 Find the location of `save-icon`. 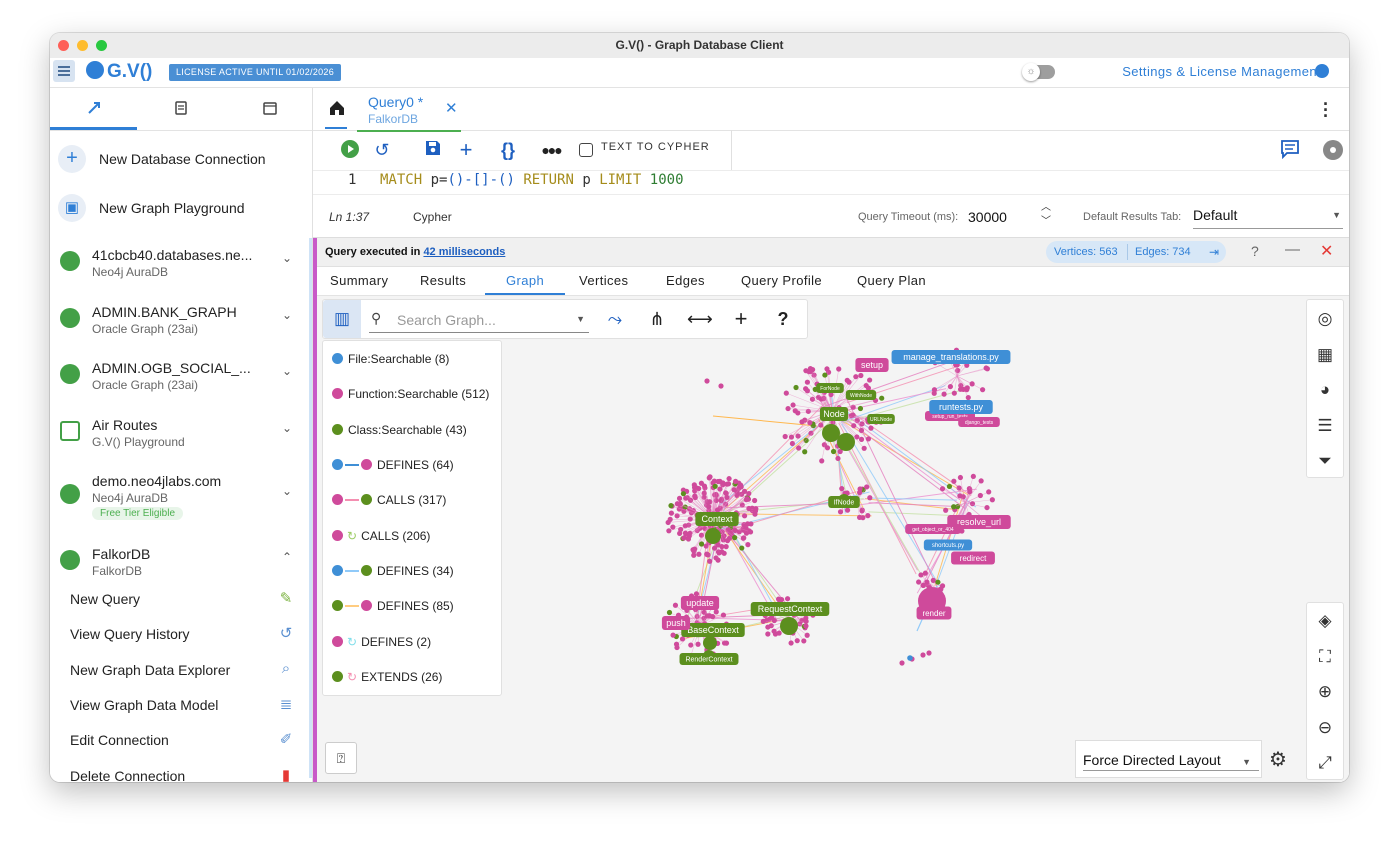

save-icon is located at coordinates (426, 150).